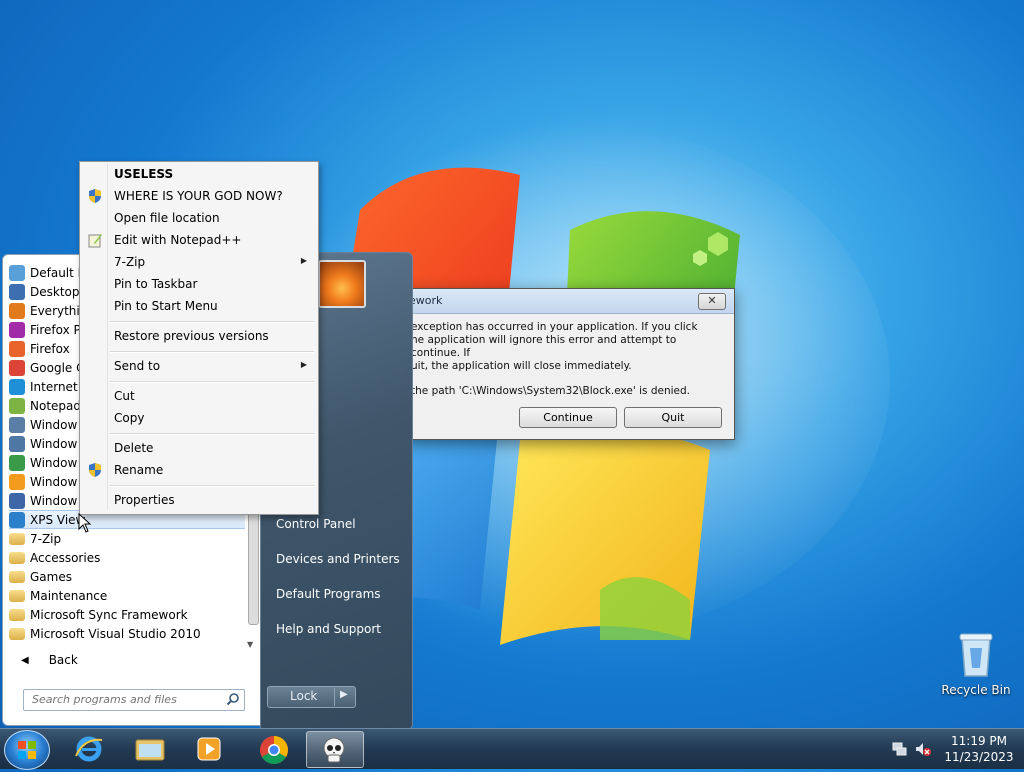  What do you see at coordinates (123, 699) in the screenshot?
I see `search-input` at bounding box center [123, 699].